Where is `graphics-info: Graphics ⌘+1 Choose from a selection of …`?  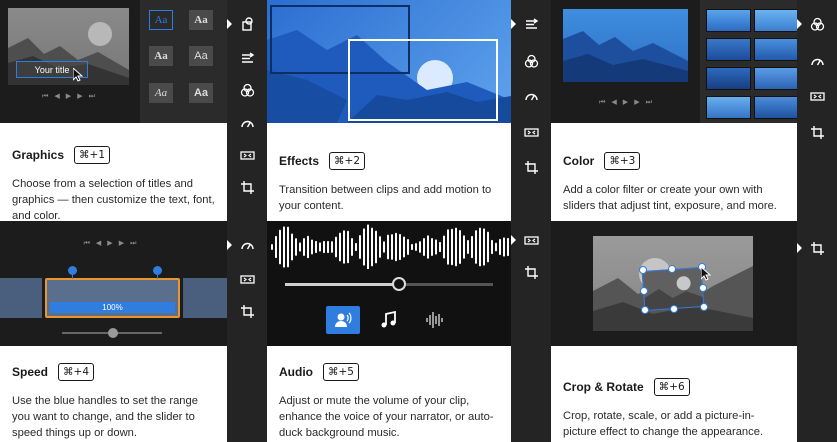
graphics-info: Graphics ⌘+1 Choose from a selection of … is located at coordinates (113, 172).